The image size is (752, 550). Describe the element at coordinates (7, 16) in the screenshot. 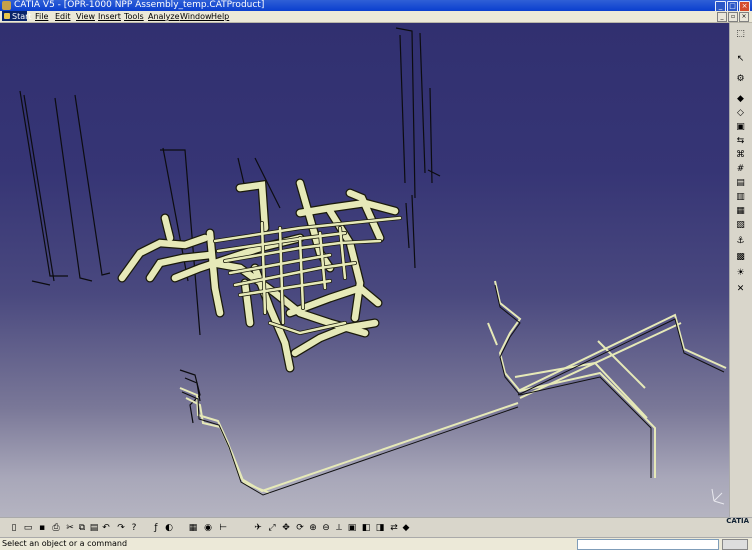

I see `start-icon` at that location.